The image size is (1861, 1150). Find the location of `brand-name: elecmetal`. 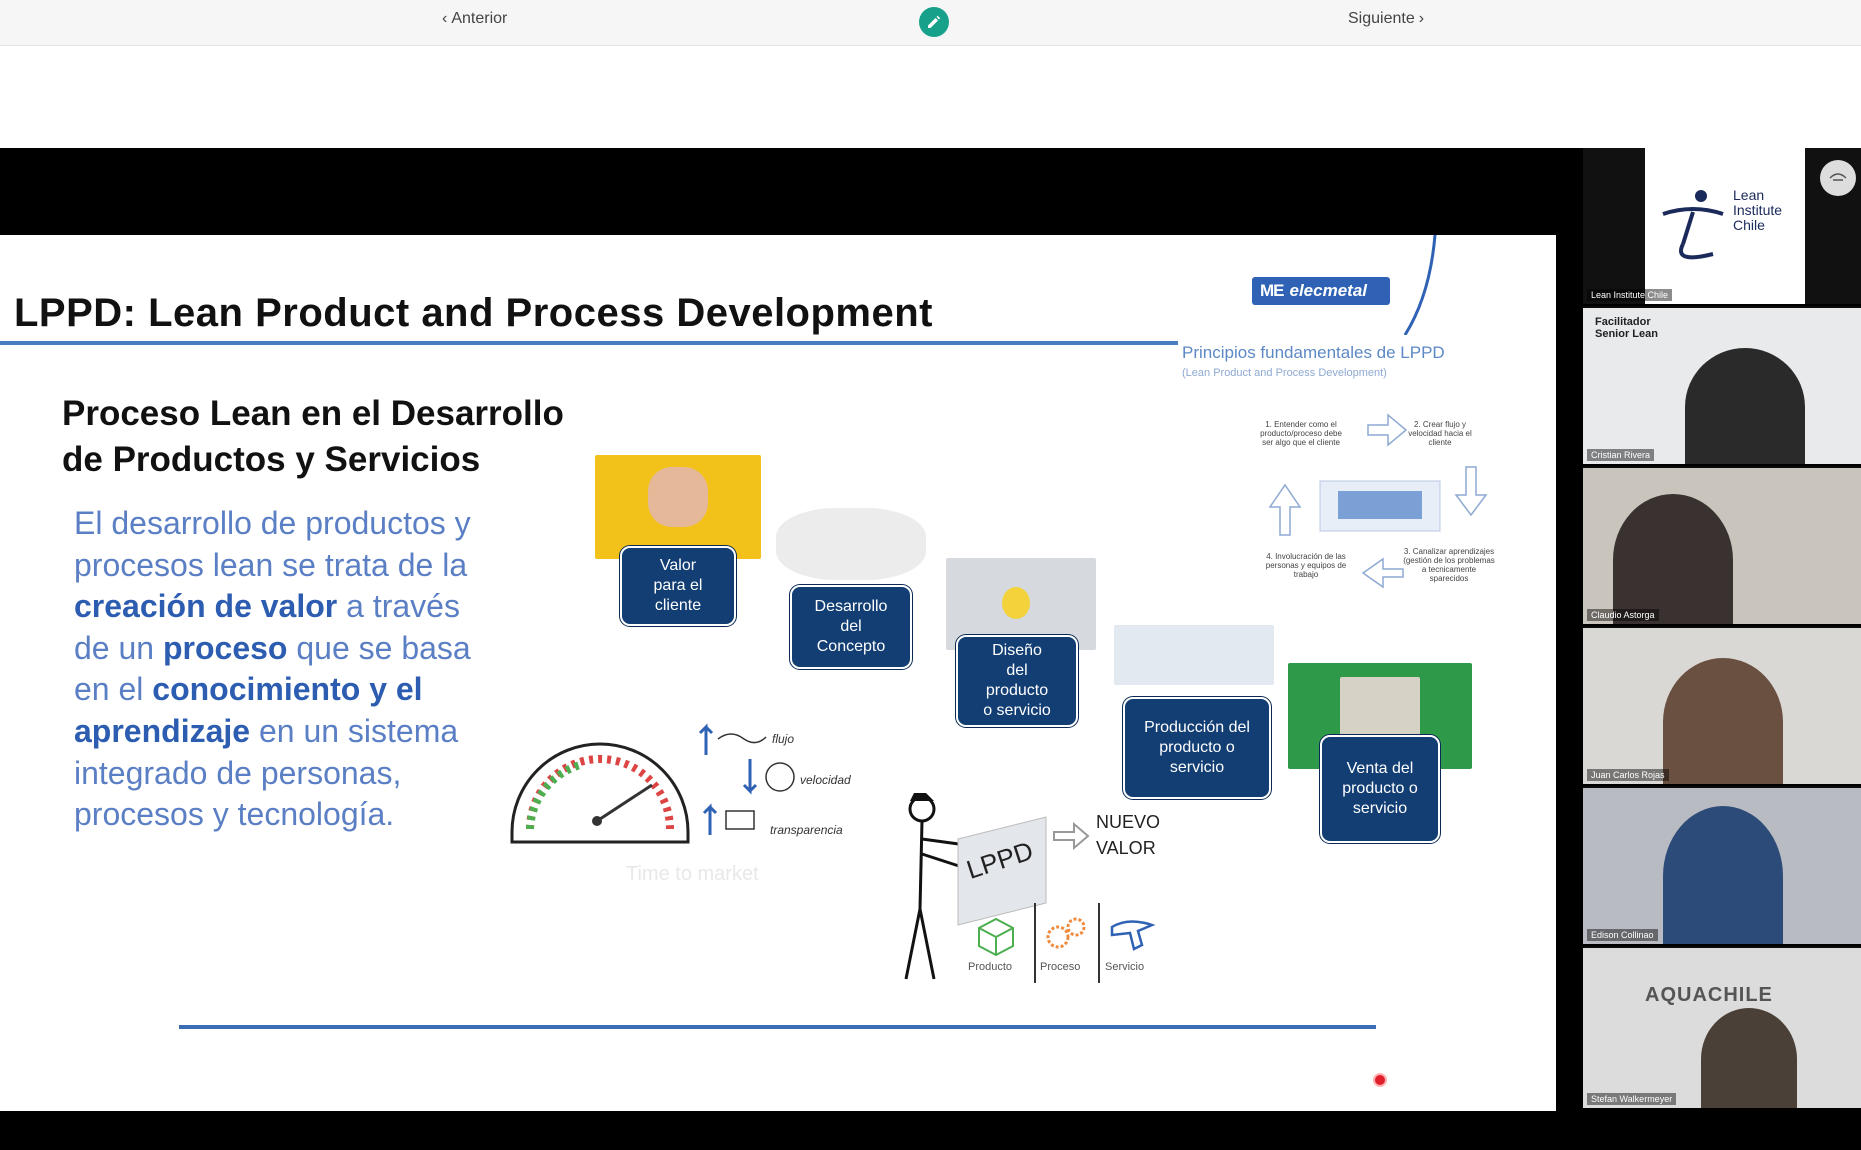

brand-name: elecmetal is located at coordinates (1328, 290).